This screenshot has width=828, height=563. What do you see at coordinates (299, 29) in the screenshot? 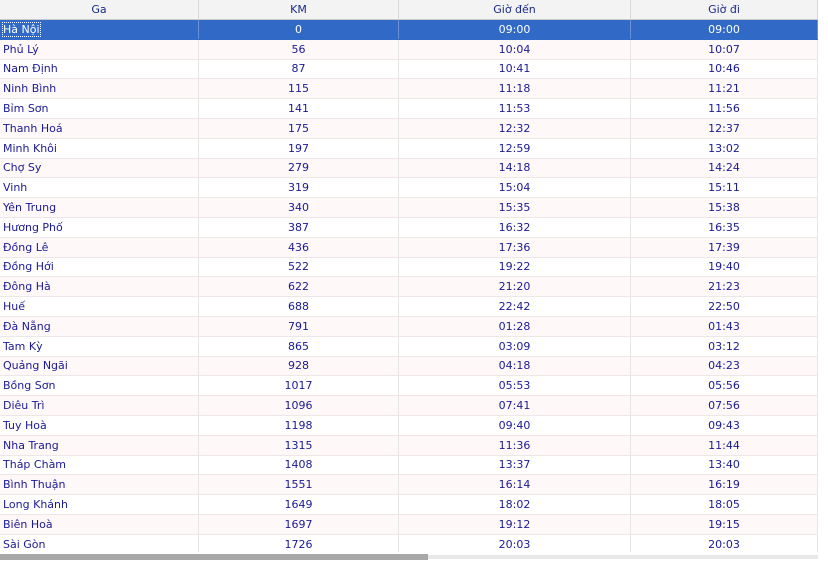
I see `cell-km: 0` at bounding box center [299, 29].